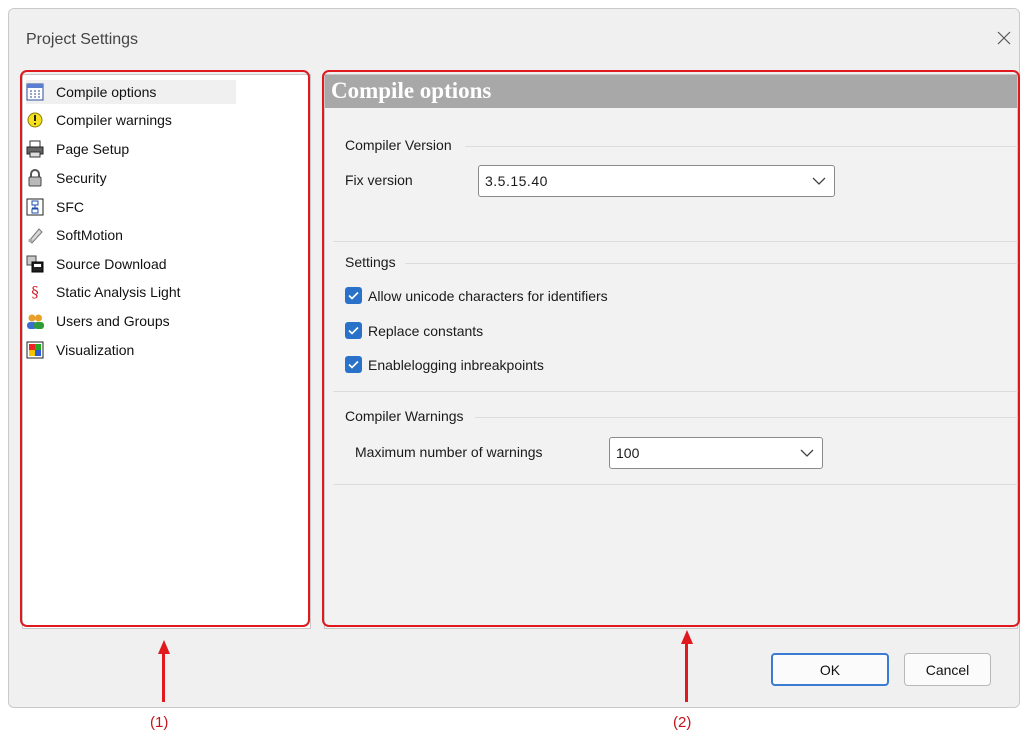 This screenshot has width=1027, height=733. Describe the element at coordinates (163, 677) in the screenshot. I see `annotation-arrow-1-shaft` at that location.